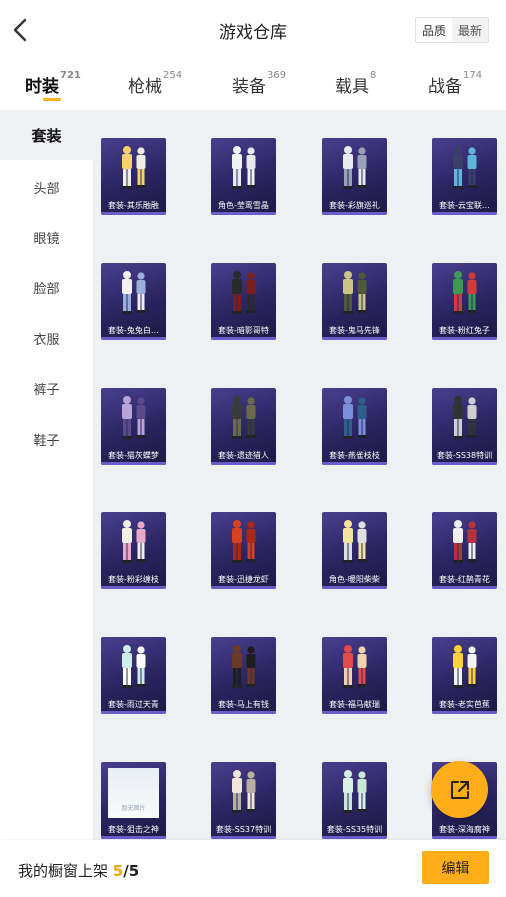  I want to click on image-placeholder: 暂无图片, so click(133, 793).